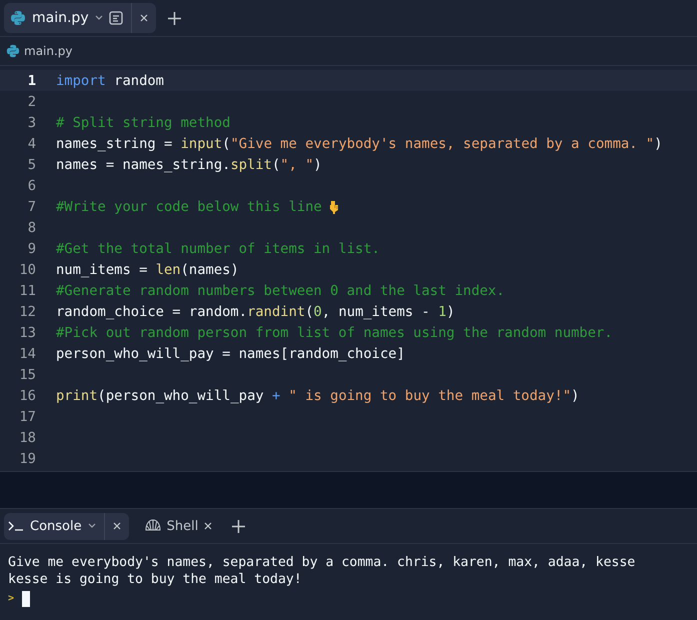  I want to click on line-number: 5, so click(31, 164).